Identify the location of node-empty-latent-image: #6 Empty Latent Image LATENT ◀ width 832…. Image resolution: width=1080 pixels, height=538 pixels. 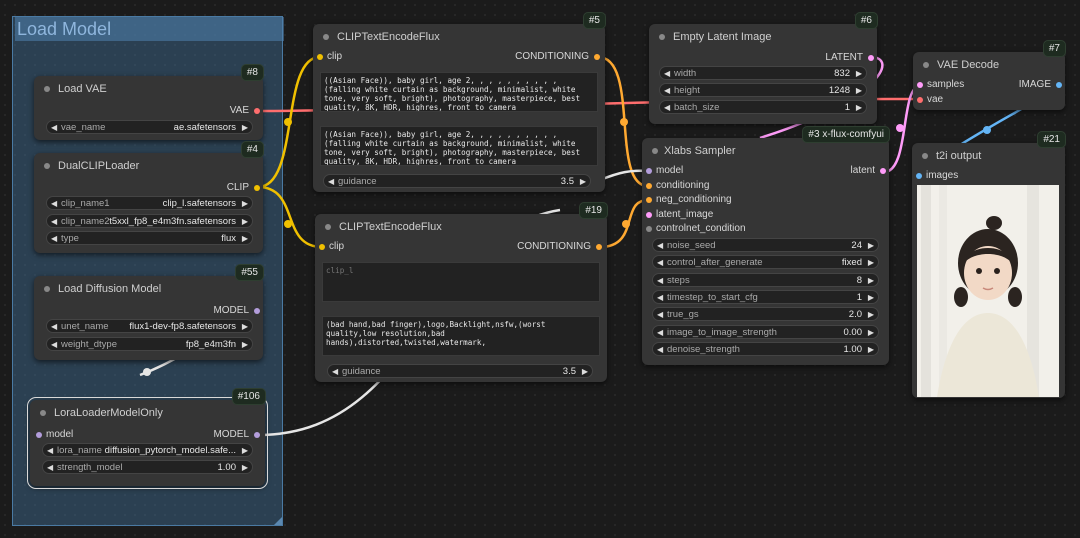
(763, 68).